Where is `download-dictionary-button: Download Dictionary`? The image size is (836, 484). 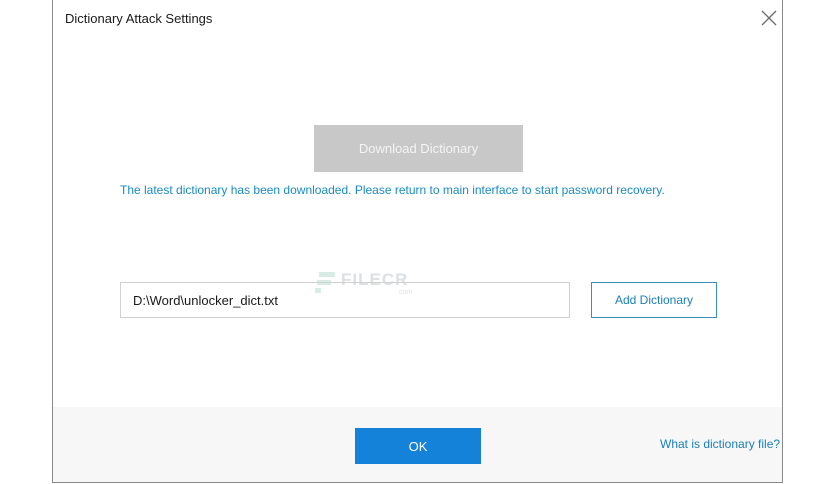 download-dictionary-button: Download Dictionary is located at coordinates (418, 148).